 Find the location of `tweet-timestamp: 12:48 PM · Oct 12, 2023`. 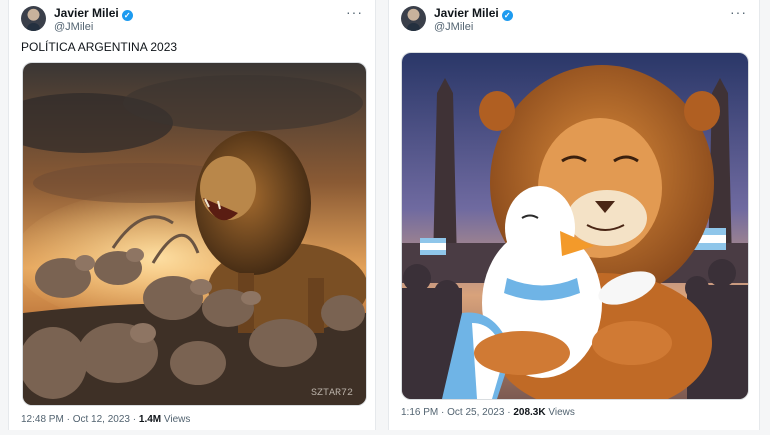

tweet-timestamp: 12:48 PM · Oct 12, 2023 is located at coordinates (75, 419).